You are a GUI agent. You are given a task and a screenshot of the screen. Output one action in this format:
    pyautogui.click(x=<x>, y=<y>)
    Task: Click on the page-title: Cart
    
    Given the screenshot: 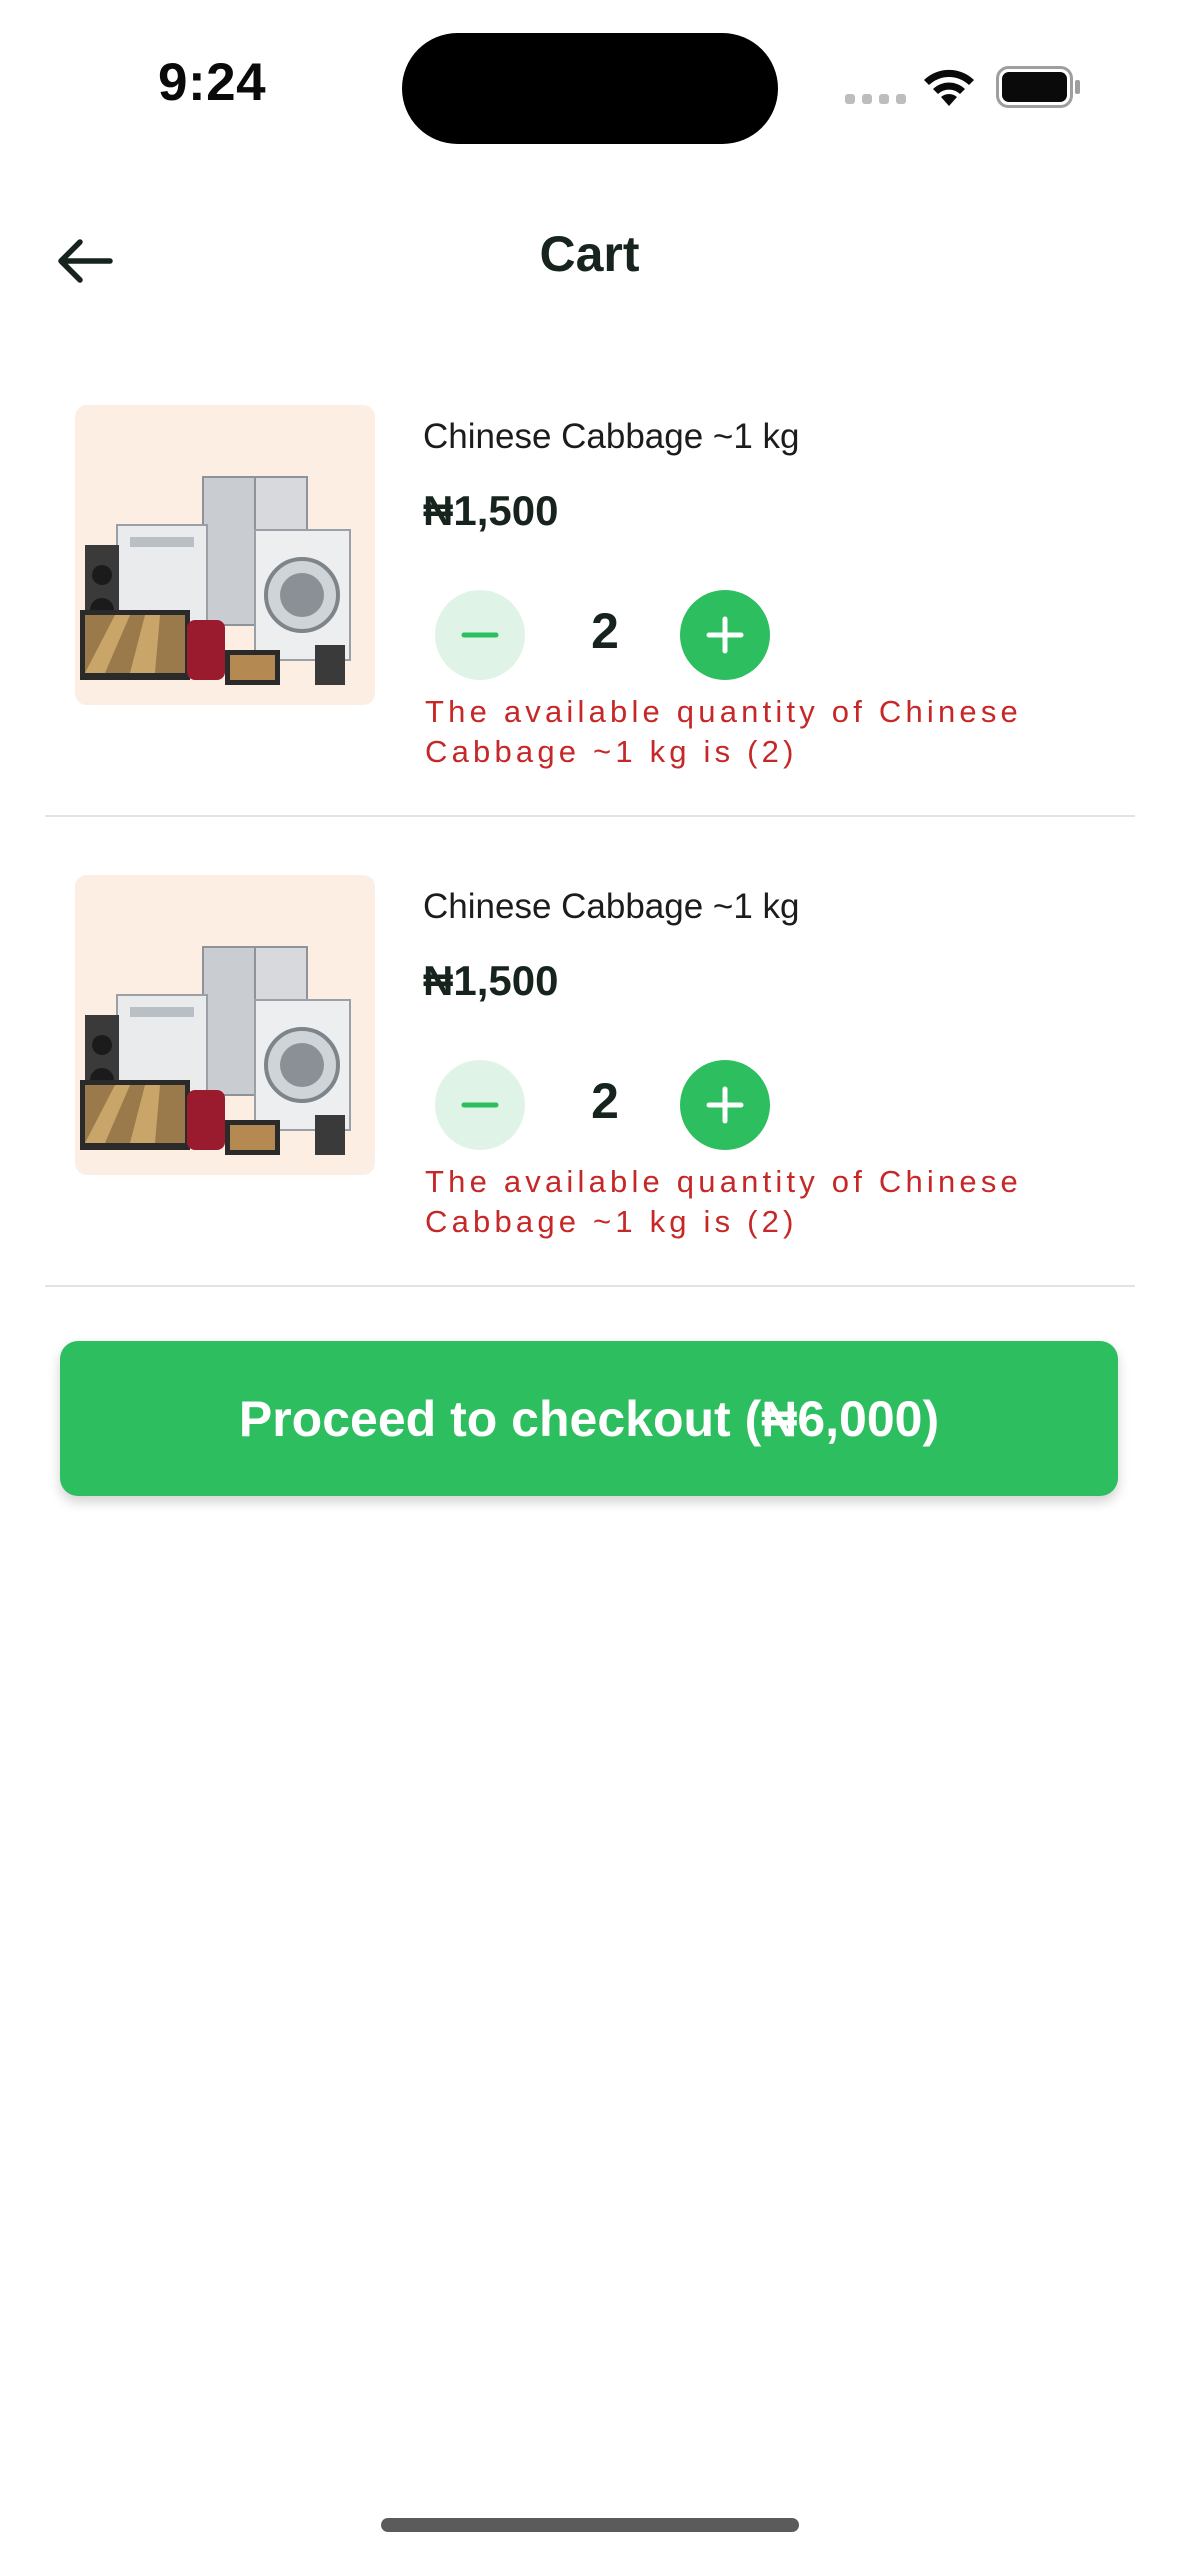 What is the action you would take?
    pyautogui.click(x=589, y=254)
    